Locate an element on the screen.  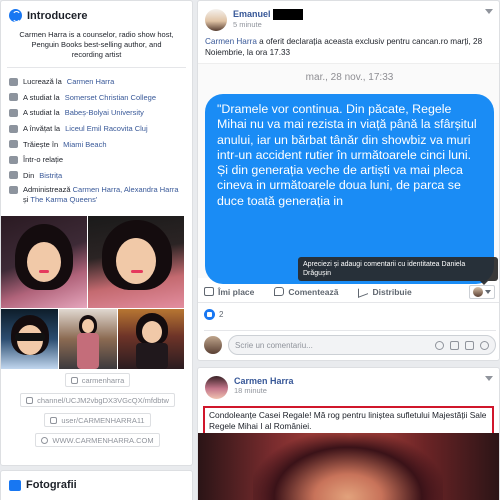
fact-link: Liceul Emil Racovita Cluj is located at coordinates (106, 128).